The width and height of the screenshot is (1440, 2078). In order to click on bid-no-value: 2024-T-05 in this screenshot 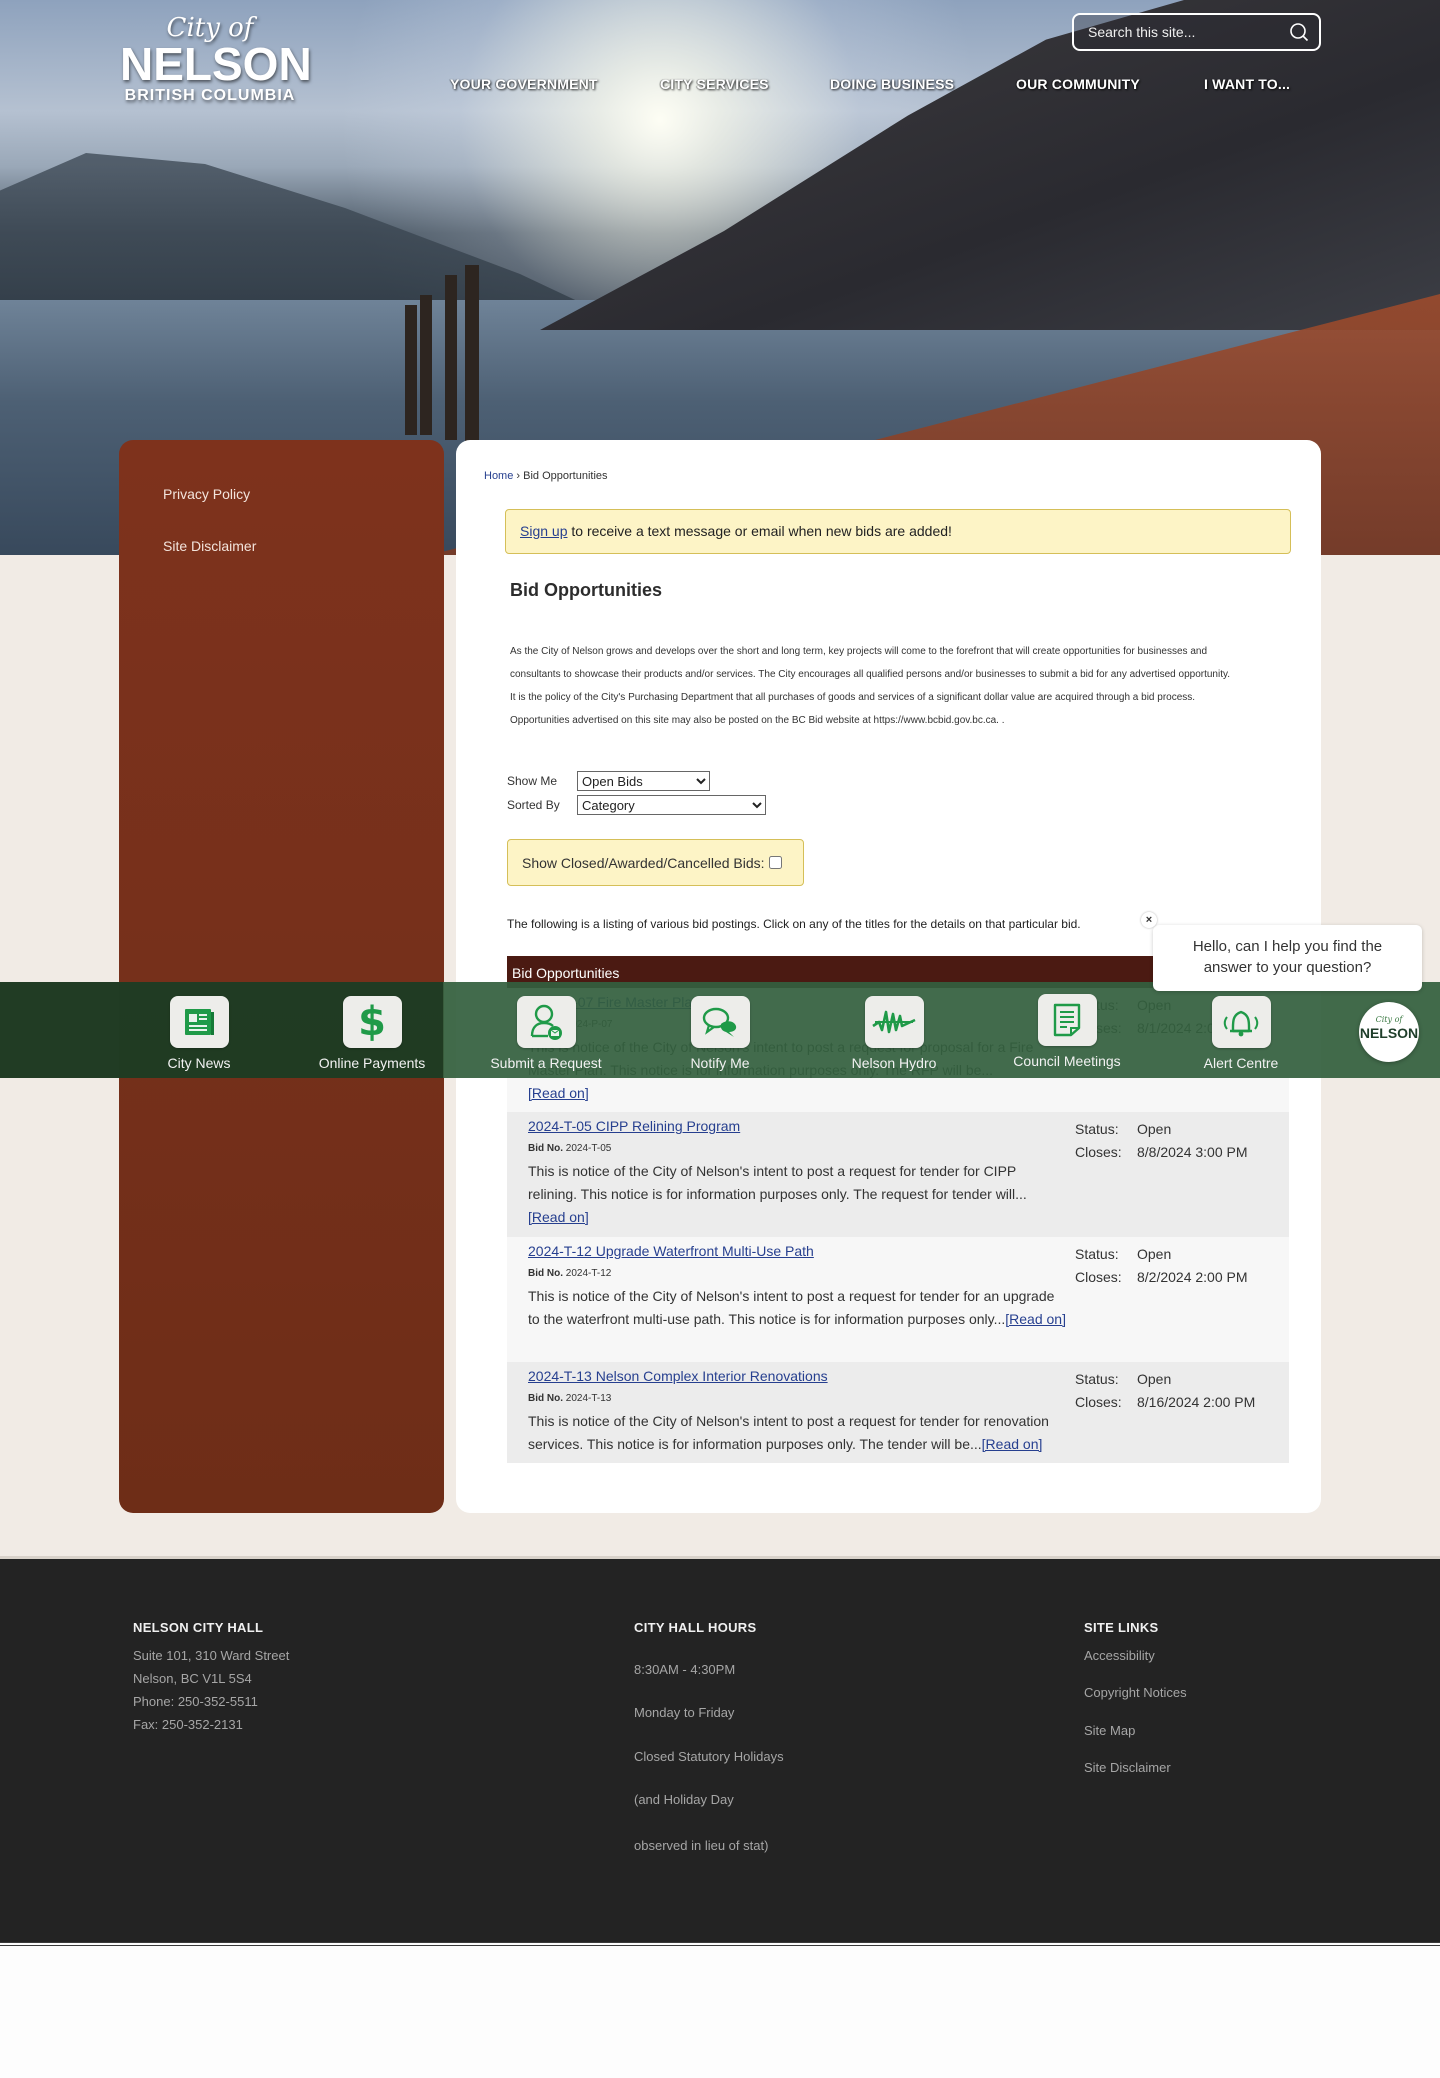, I will do `click(588, 1148)`.